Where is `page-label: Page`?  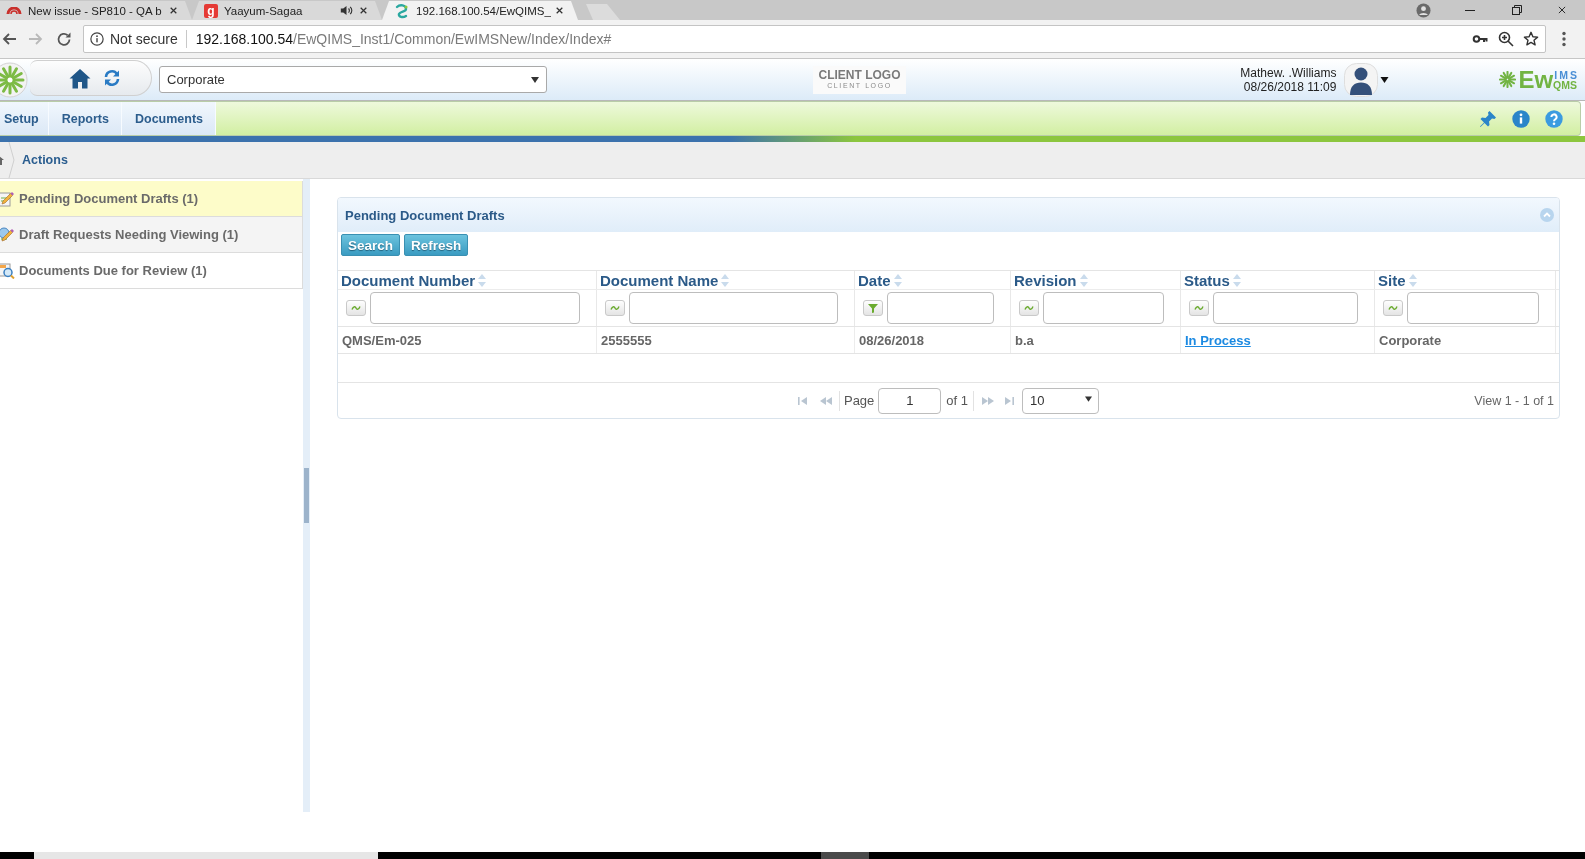
page-label: Page is located at coordinates (859, 400).